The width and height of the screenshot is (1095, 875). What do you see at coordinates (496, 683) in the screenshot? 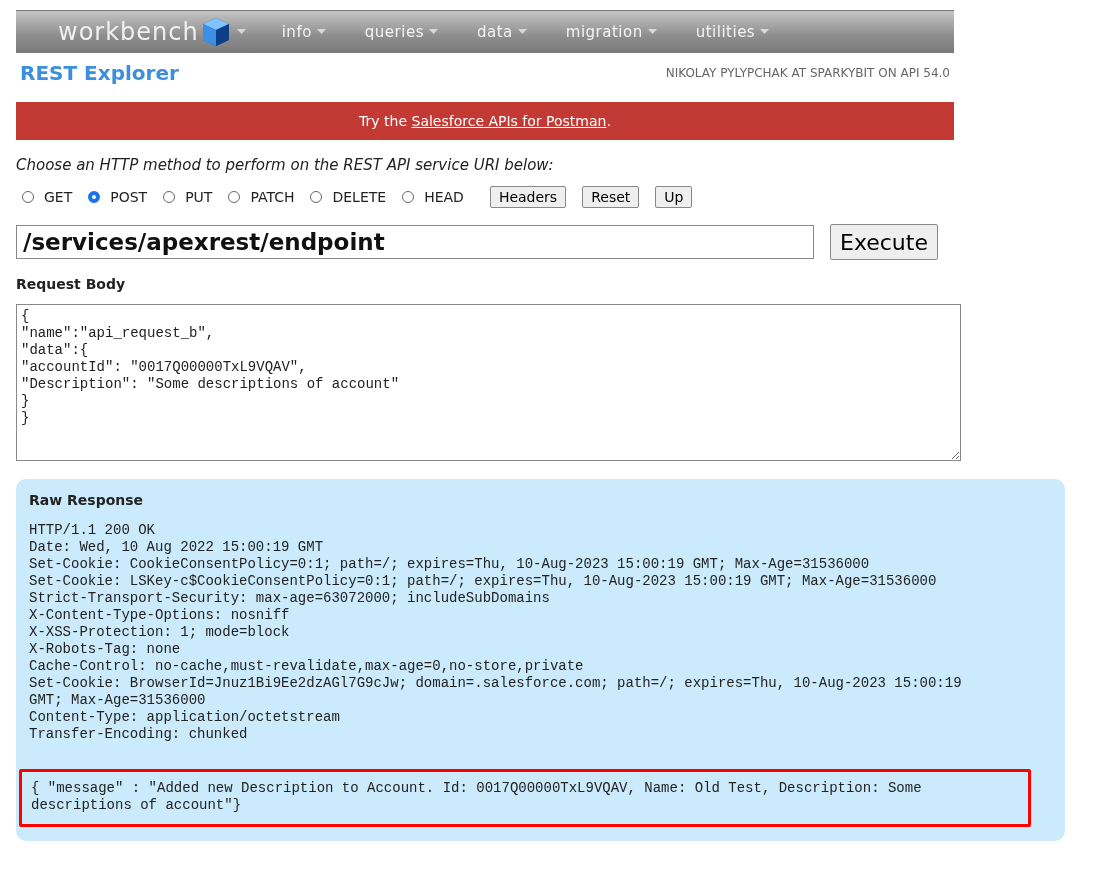
I see `response-header-line: Set-Cookie: BrowserId=Jnuz1Bi9Ee2dzAGl7G9cJw; domain=.salesforce.com; path=/; expires=Thu, 10-Aug-2023 15:00:19` at bounding box center [496, 683].